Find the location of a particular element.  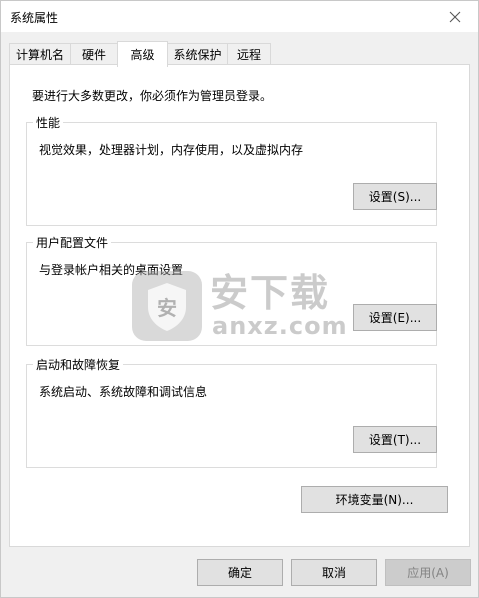

tab-system-protection: 系统保护 is located at coordinates (197, 54).